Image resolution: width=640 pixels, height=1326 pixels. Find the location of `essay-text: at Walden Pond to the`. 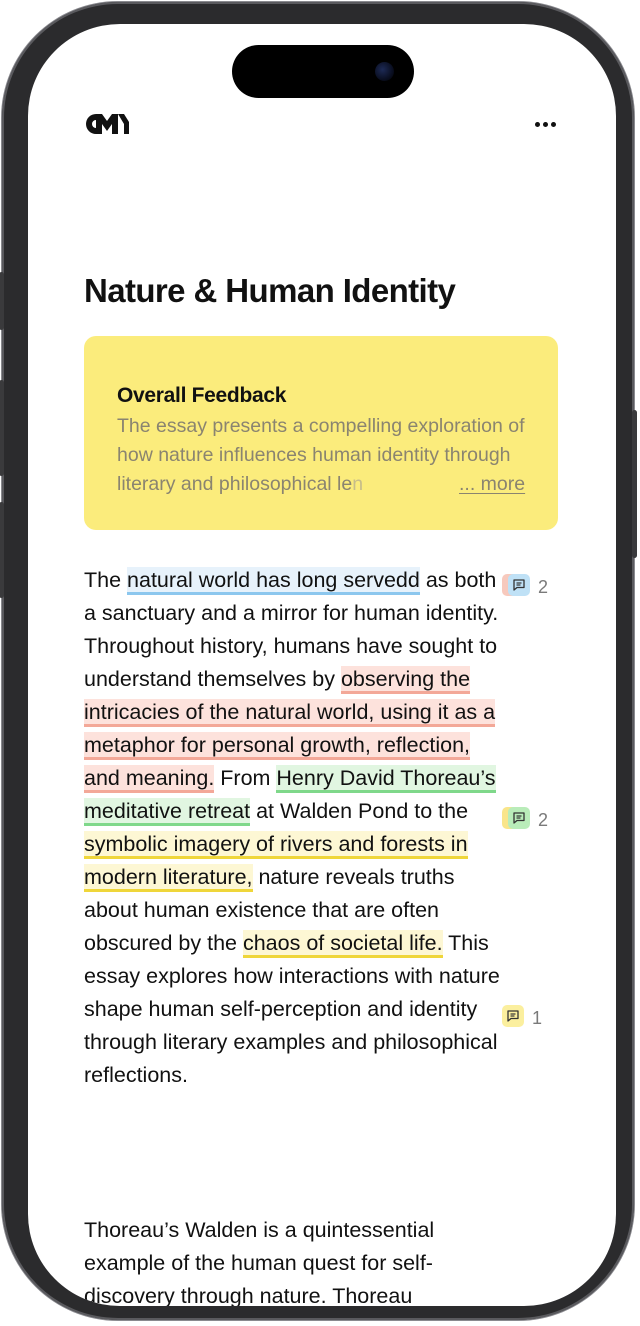

essay-text: at Walden Pond to the is located at coordinates (359, 811).